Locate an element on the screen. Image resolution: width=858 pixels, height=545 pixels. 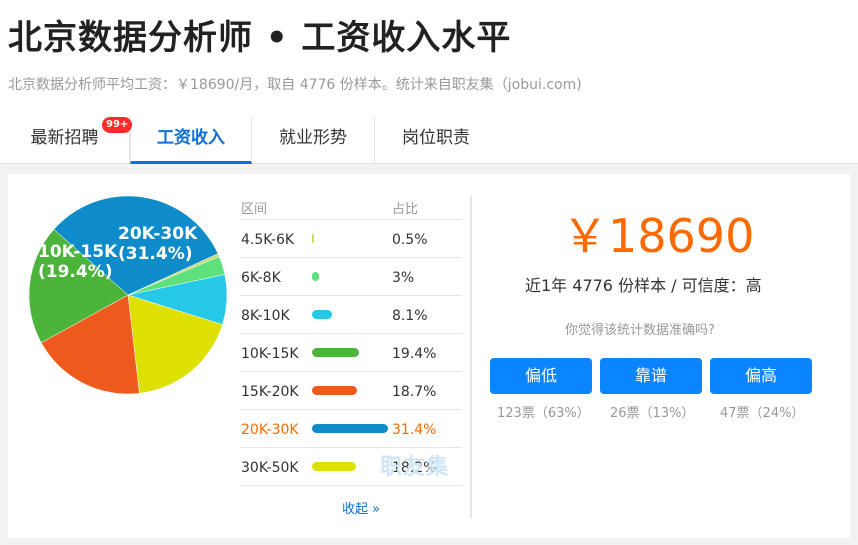
table-row: 6K-8K 3% is located at coordinates (351, 277).